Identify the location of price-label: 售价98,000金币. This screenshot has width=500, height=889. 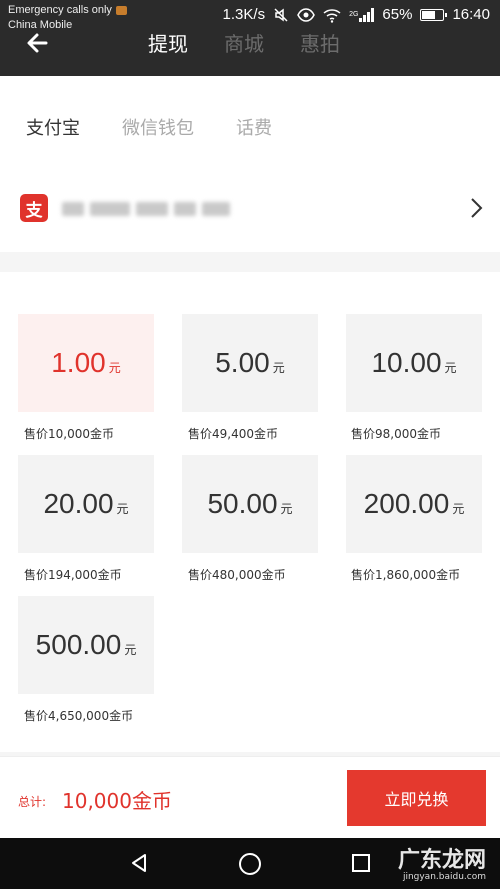
(396, 434).